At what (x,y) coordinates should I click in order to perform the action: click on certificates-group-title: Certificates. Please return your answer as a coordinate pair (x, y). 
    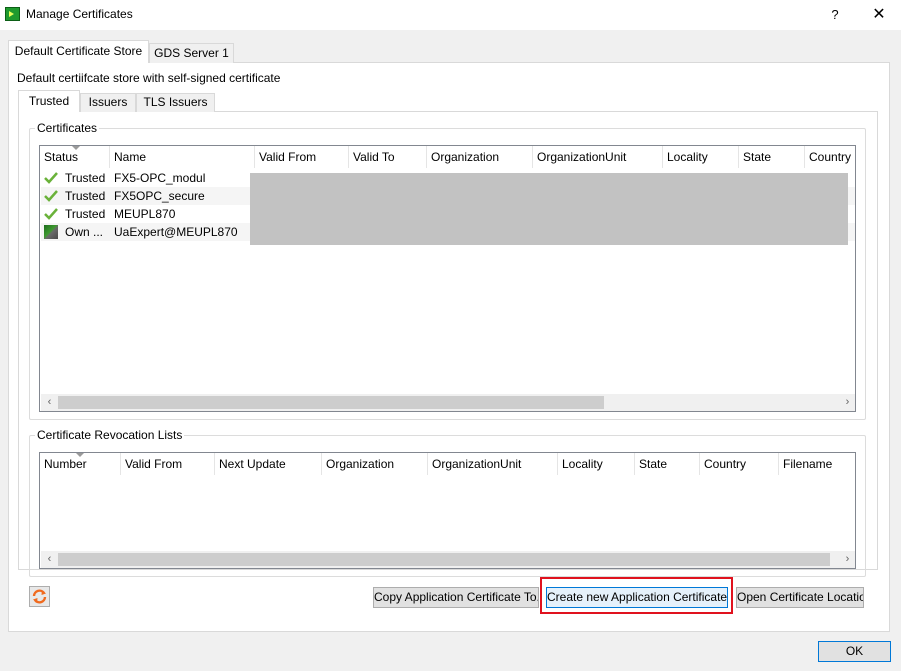
    Looking at the image, I should click on (67, 128).